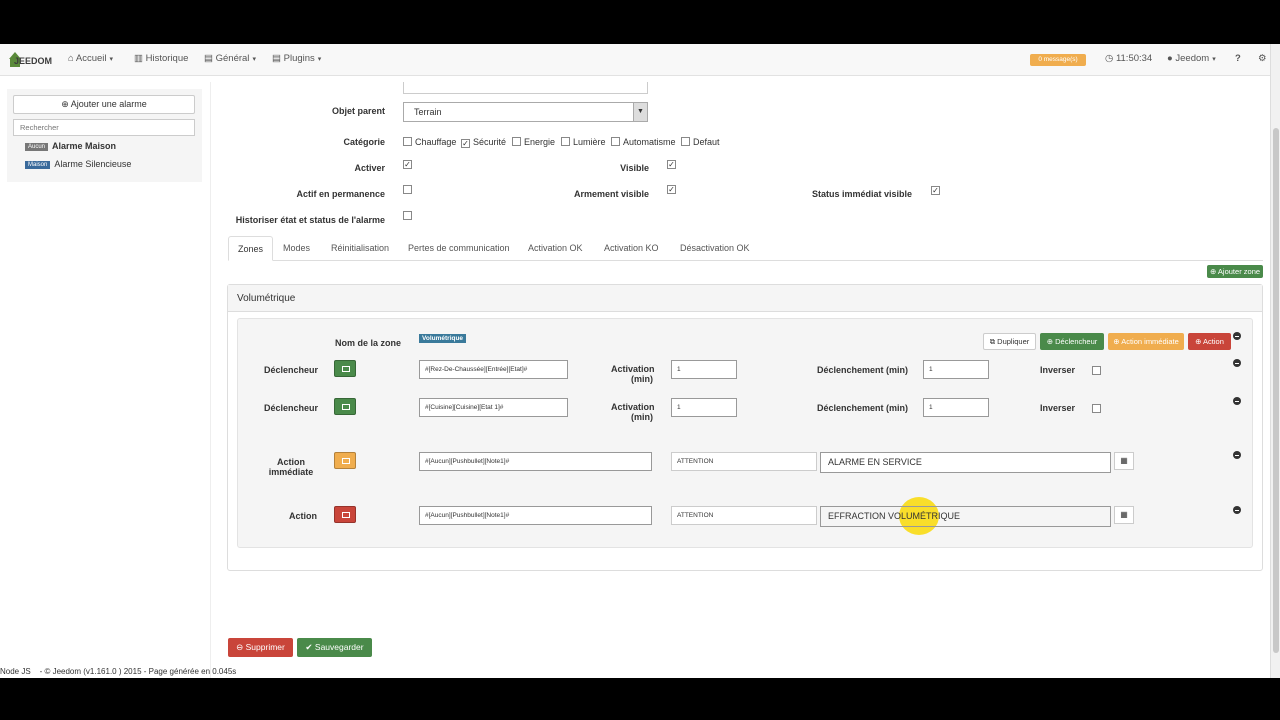 This screenshot has height=720, width=1280. I want to click on chart-icon: ▥, so click(138, 58).